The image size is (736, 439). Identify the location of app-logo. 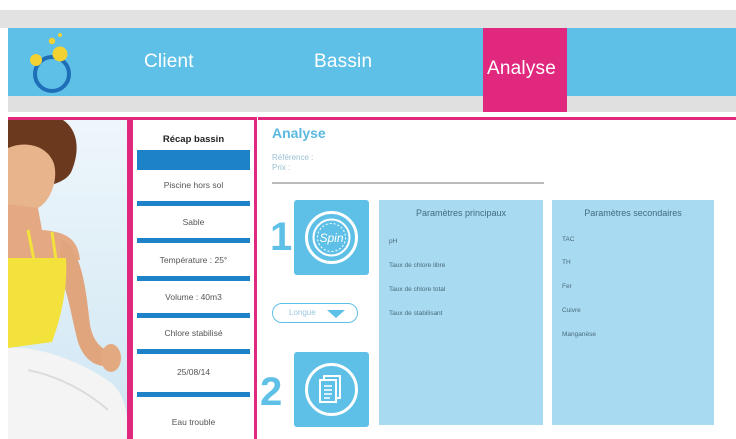
(52, 63).